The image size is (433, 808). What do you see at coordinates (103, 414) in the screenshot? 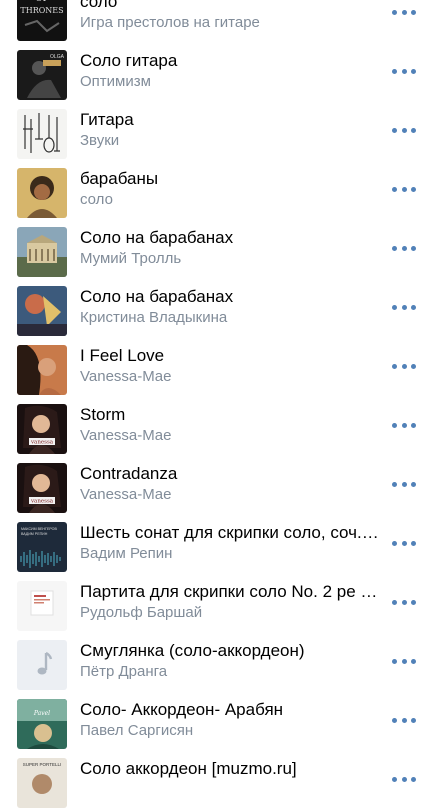
I see `track-title: Storm` at bounding box center [103, 414].